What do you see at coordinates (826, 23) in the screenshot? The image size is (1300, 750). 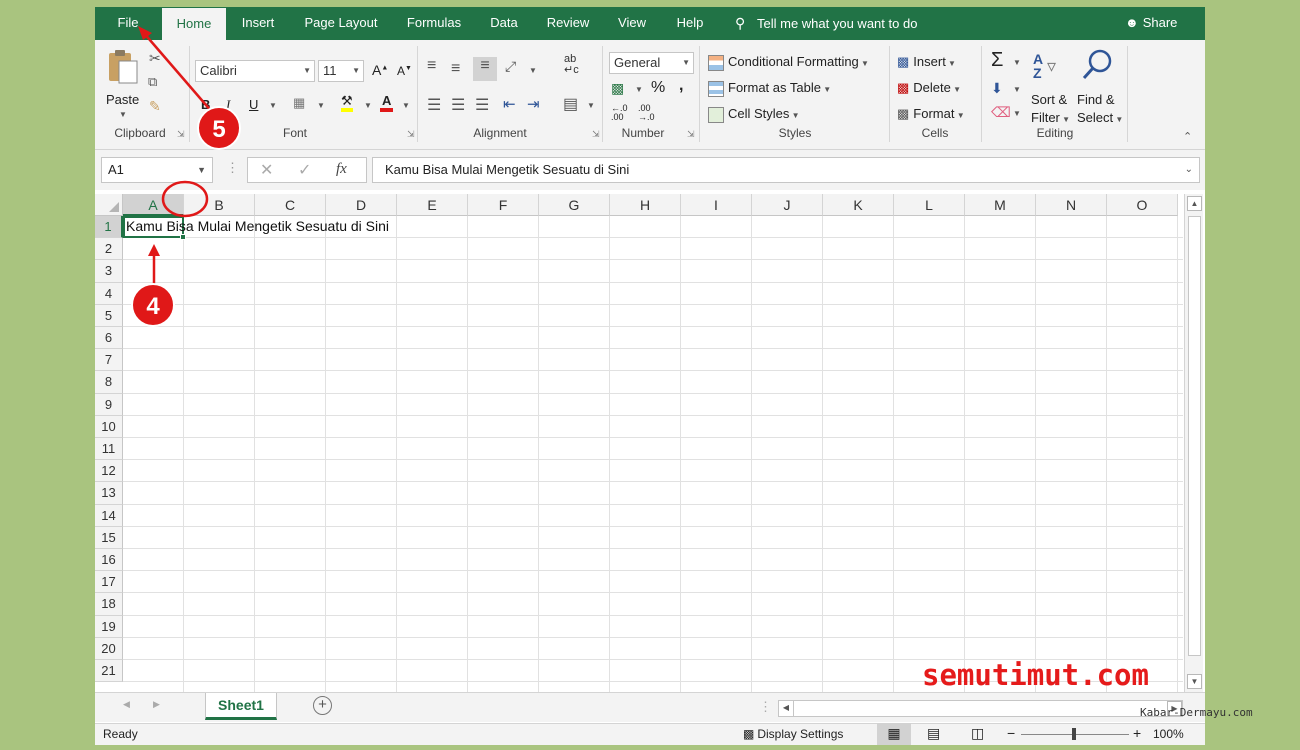 I see `tell-me-search: ⚲ Tell me what you want to do` at bounding box center [826, 23].